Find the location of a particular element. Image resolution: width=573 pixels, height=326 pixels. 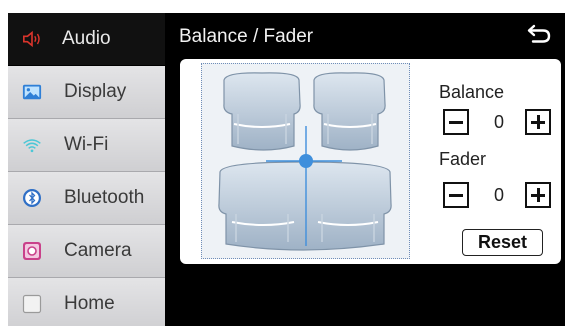

balance-value: 0 is located at coordinates (498, 122).